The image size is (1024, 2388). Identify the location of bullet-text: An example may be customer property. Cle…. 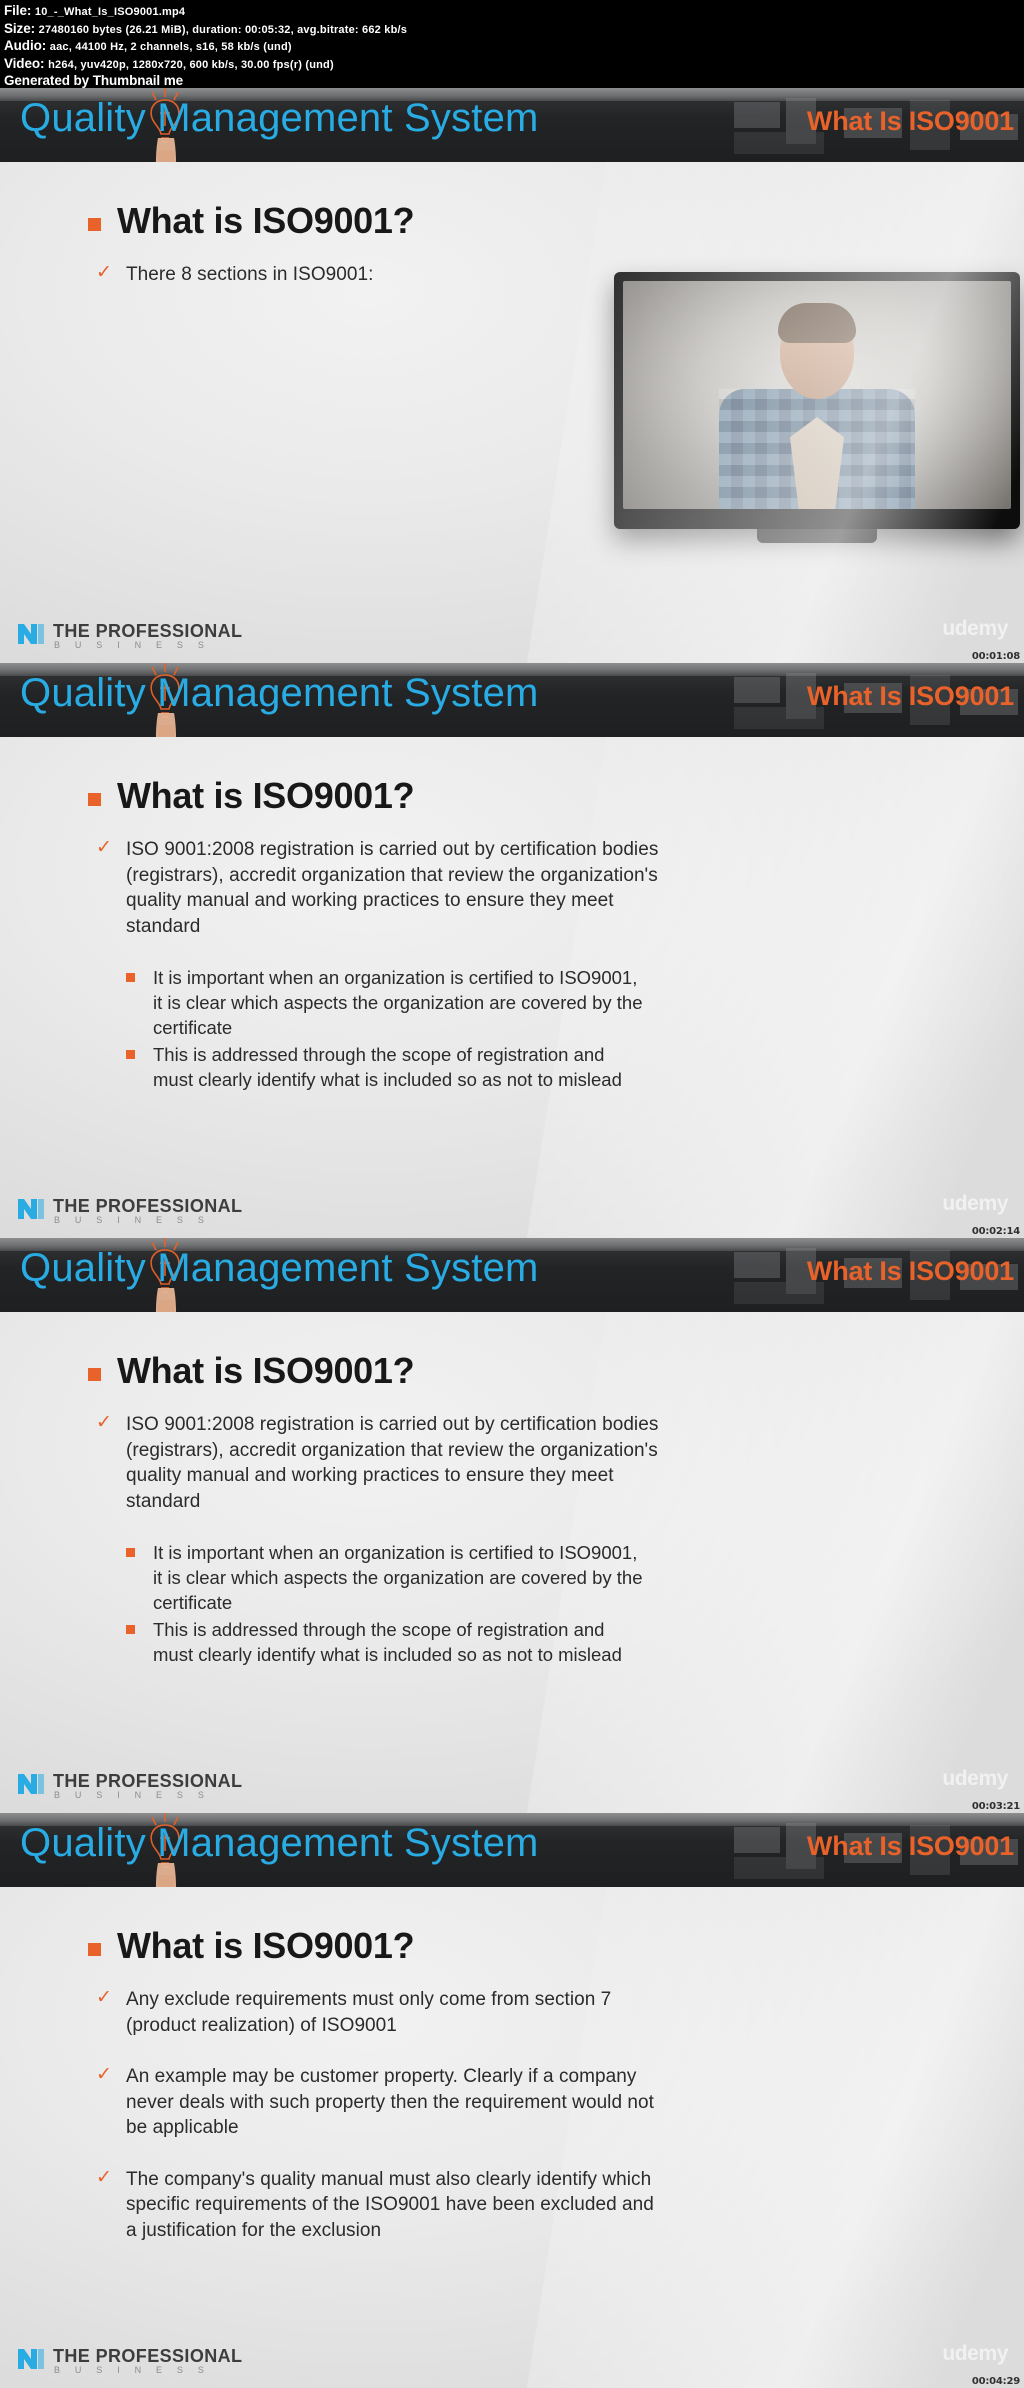
(390, 2102).